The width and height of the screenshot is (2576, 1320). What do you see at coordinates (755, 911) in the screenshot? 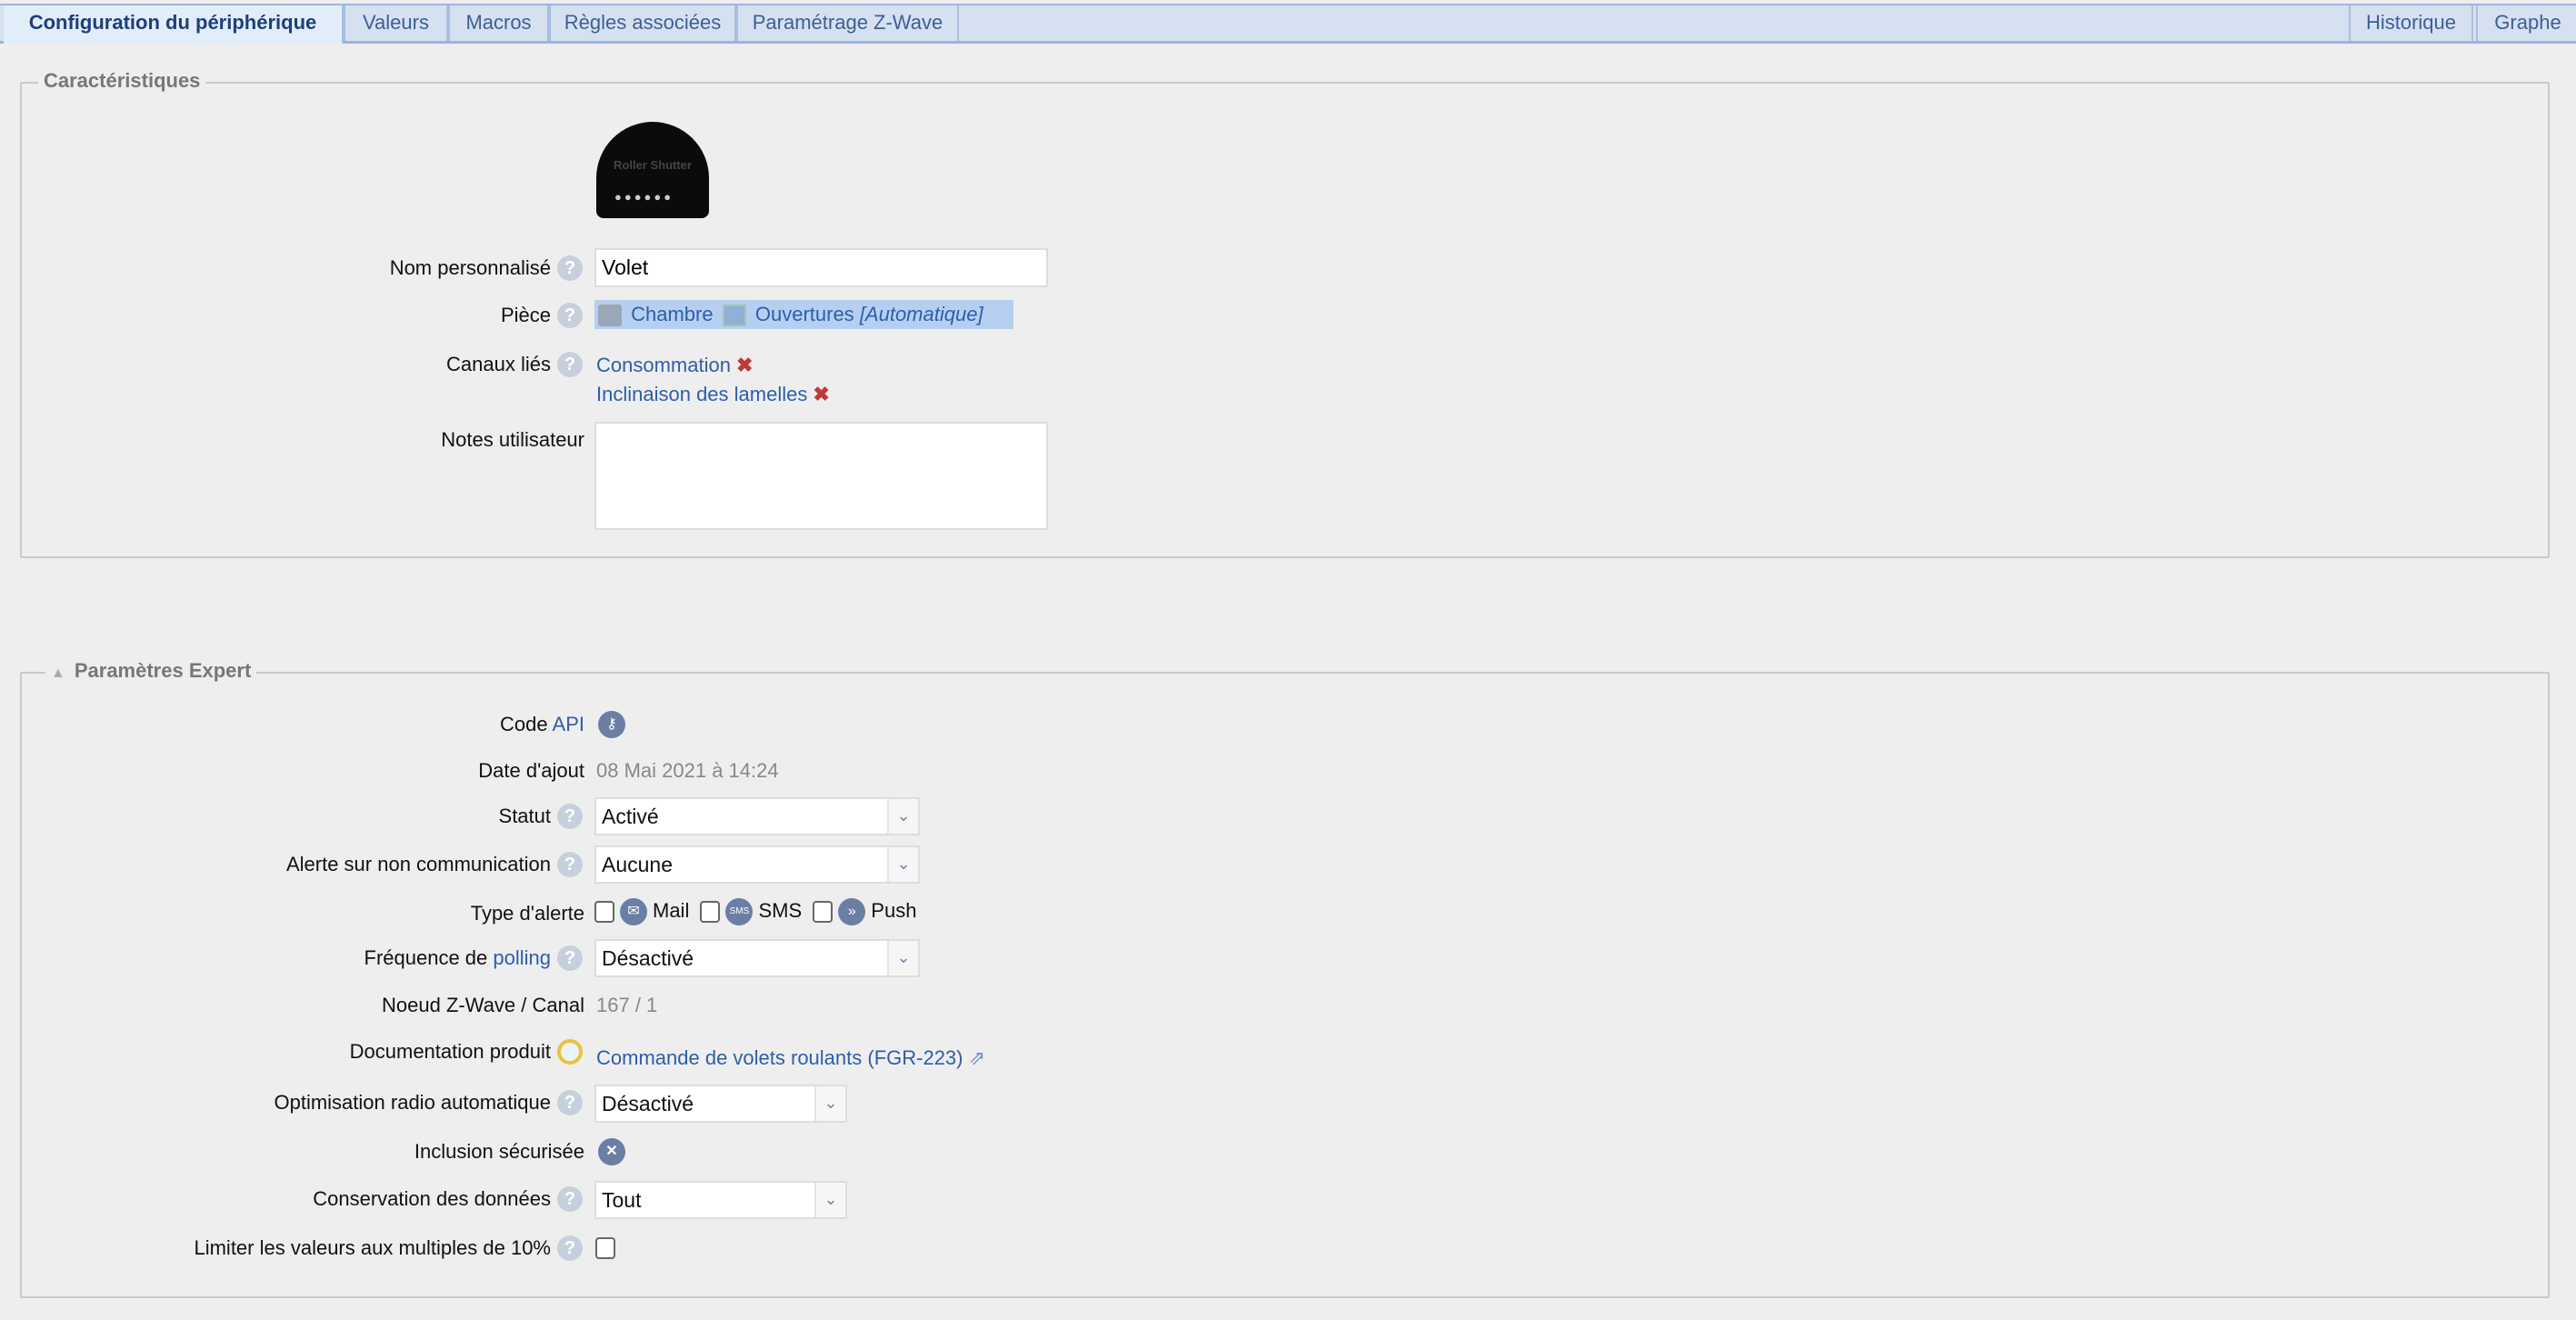
I see `type-options: ✉ Mail SMS SMS » Push` at bounding box center [755, 911].